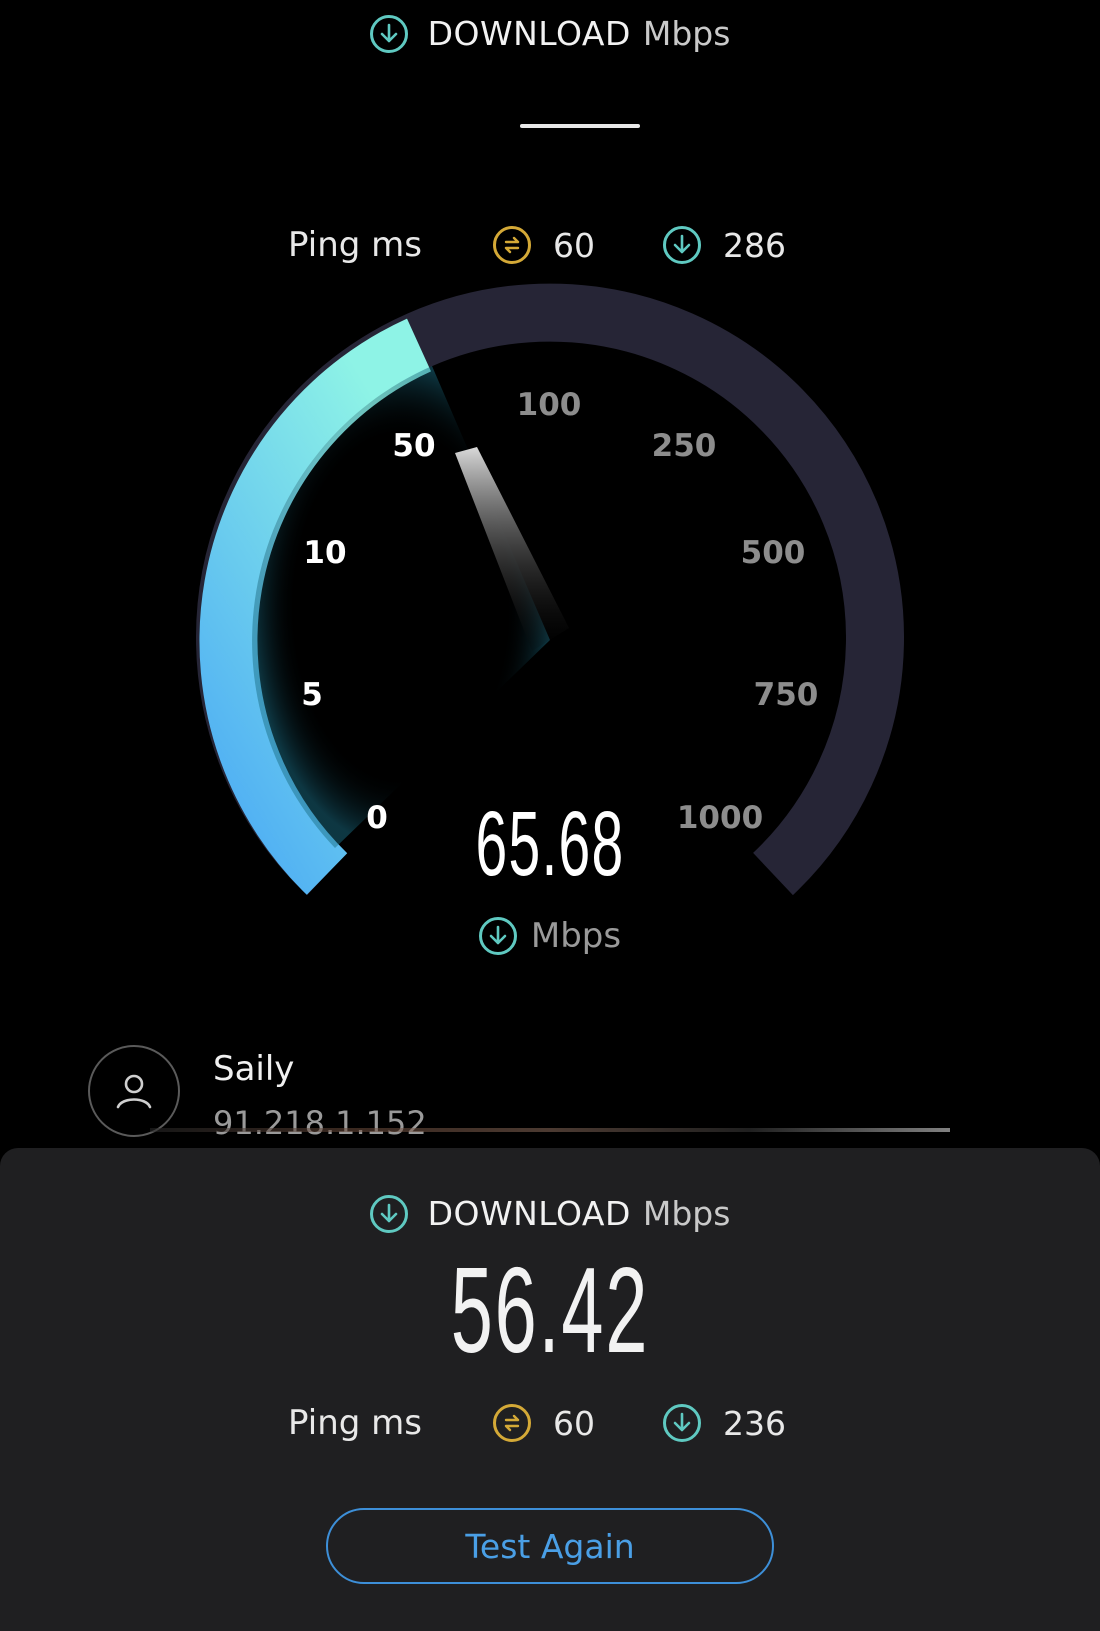 The height and width of the screenshot is (1631, 1100). Describe the element at coordinates (550, 1130) in the screenshot. I see `sheet-peek-strip` at that location.